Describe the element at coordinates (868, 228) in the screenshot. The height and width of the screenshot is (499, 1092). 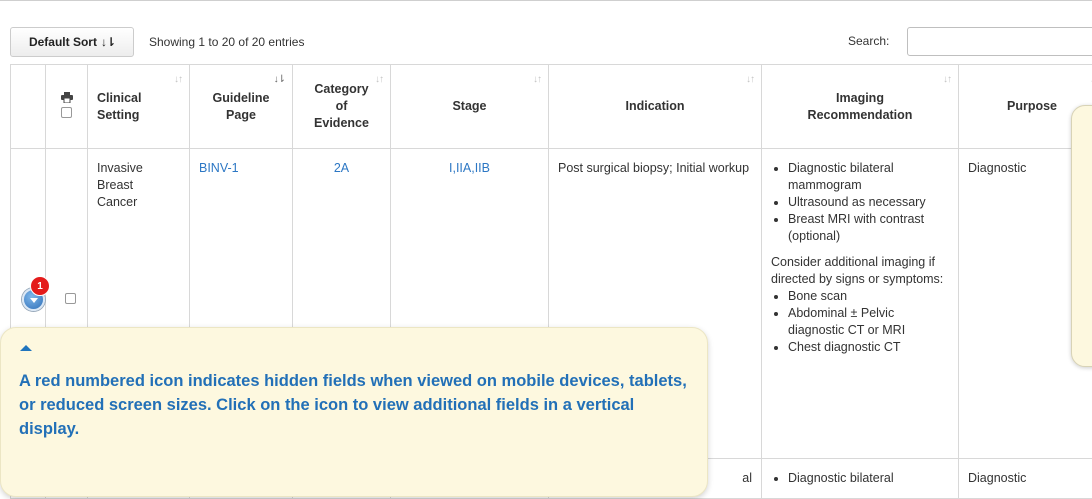
I see `list-item: Breast MRI with contrast (optional)` at that location.